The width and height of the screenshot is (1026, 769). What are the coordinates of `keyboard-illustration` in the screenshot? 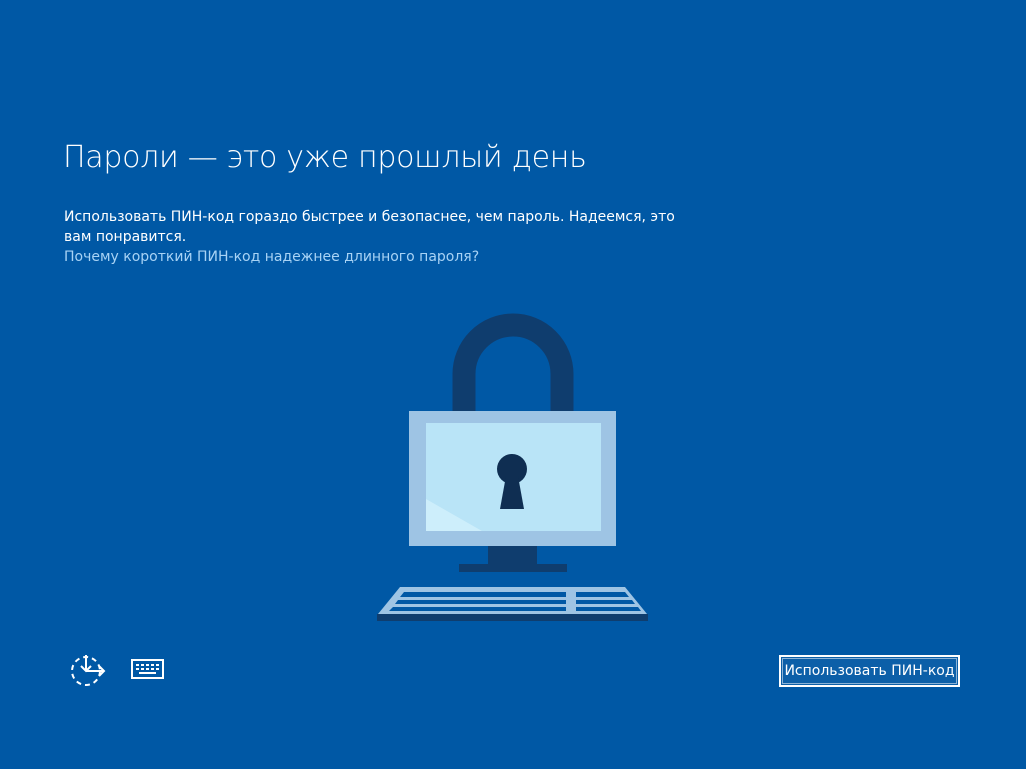 It's located at (512, 604).